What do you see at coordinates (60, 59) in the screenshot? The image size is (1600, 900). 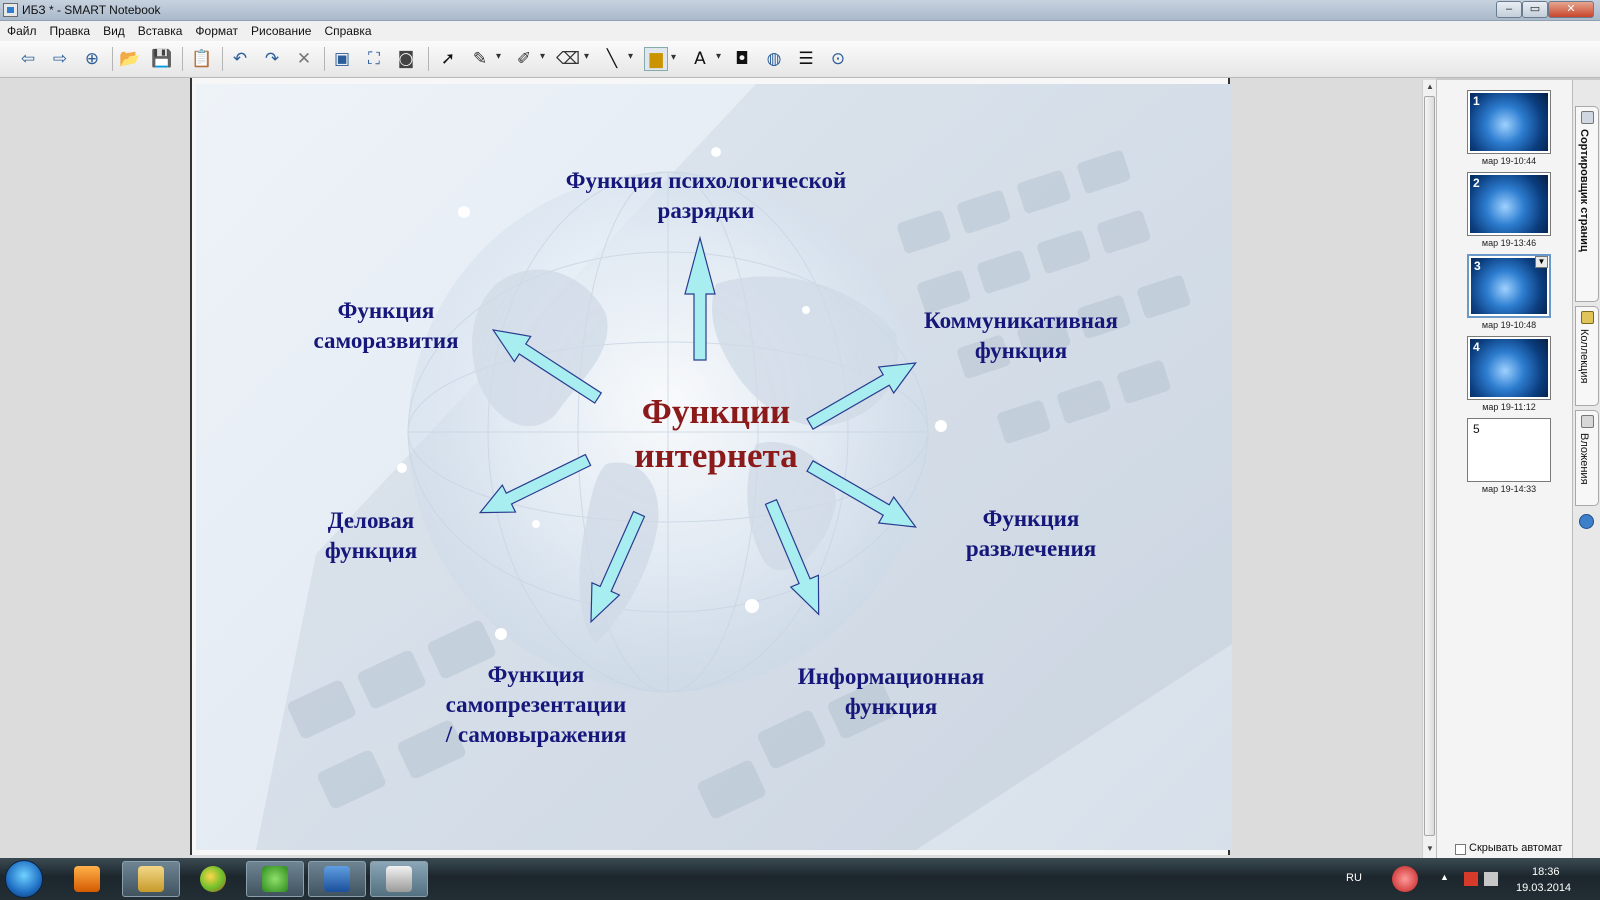 I see `forward-icon: ⇨` at bounding box center [60, 59].